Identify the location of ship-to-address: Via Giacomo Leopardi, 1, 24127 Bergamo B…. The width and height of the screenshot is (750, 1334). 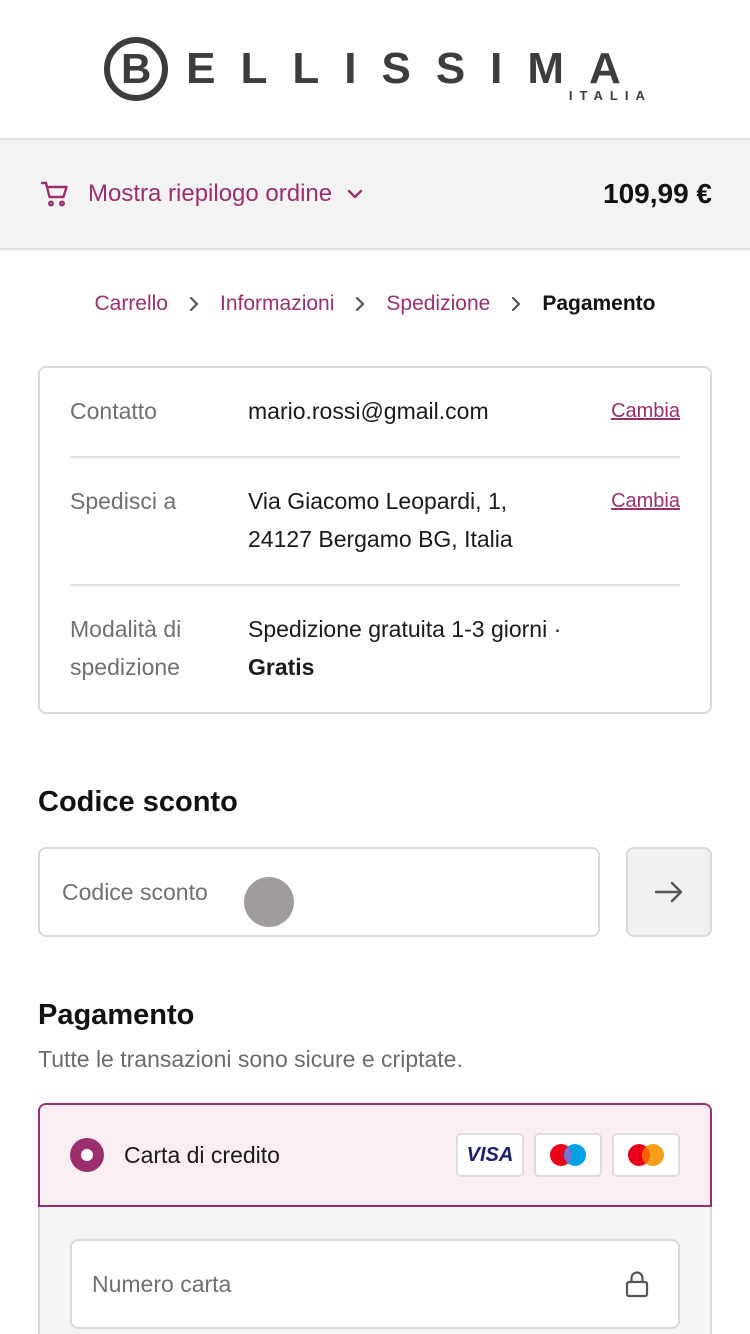
(380, 520).